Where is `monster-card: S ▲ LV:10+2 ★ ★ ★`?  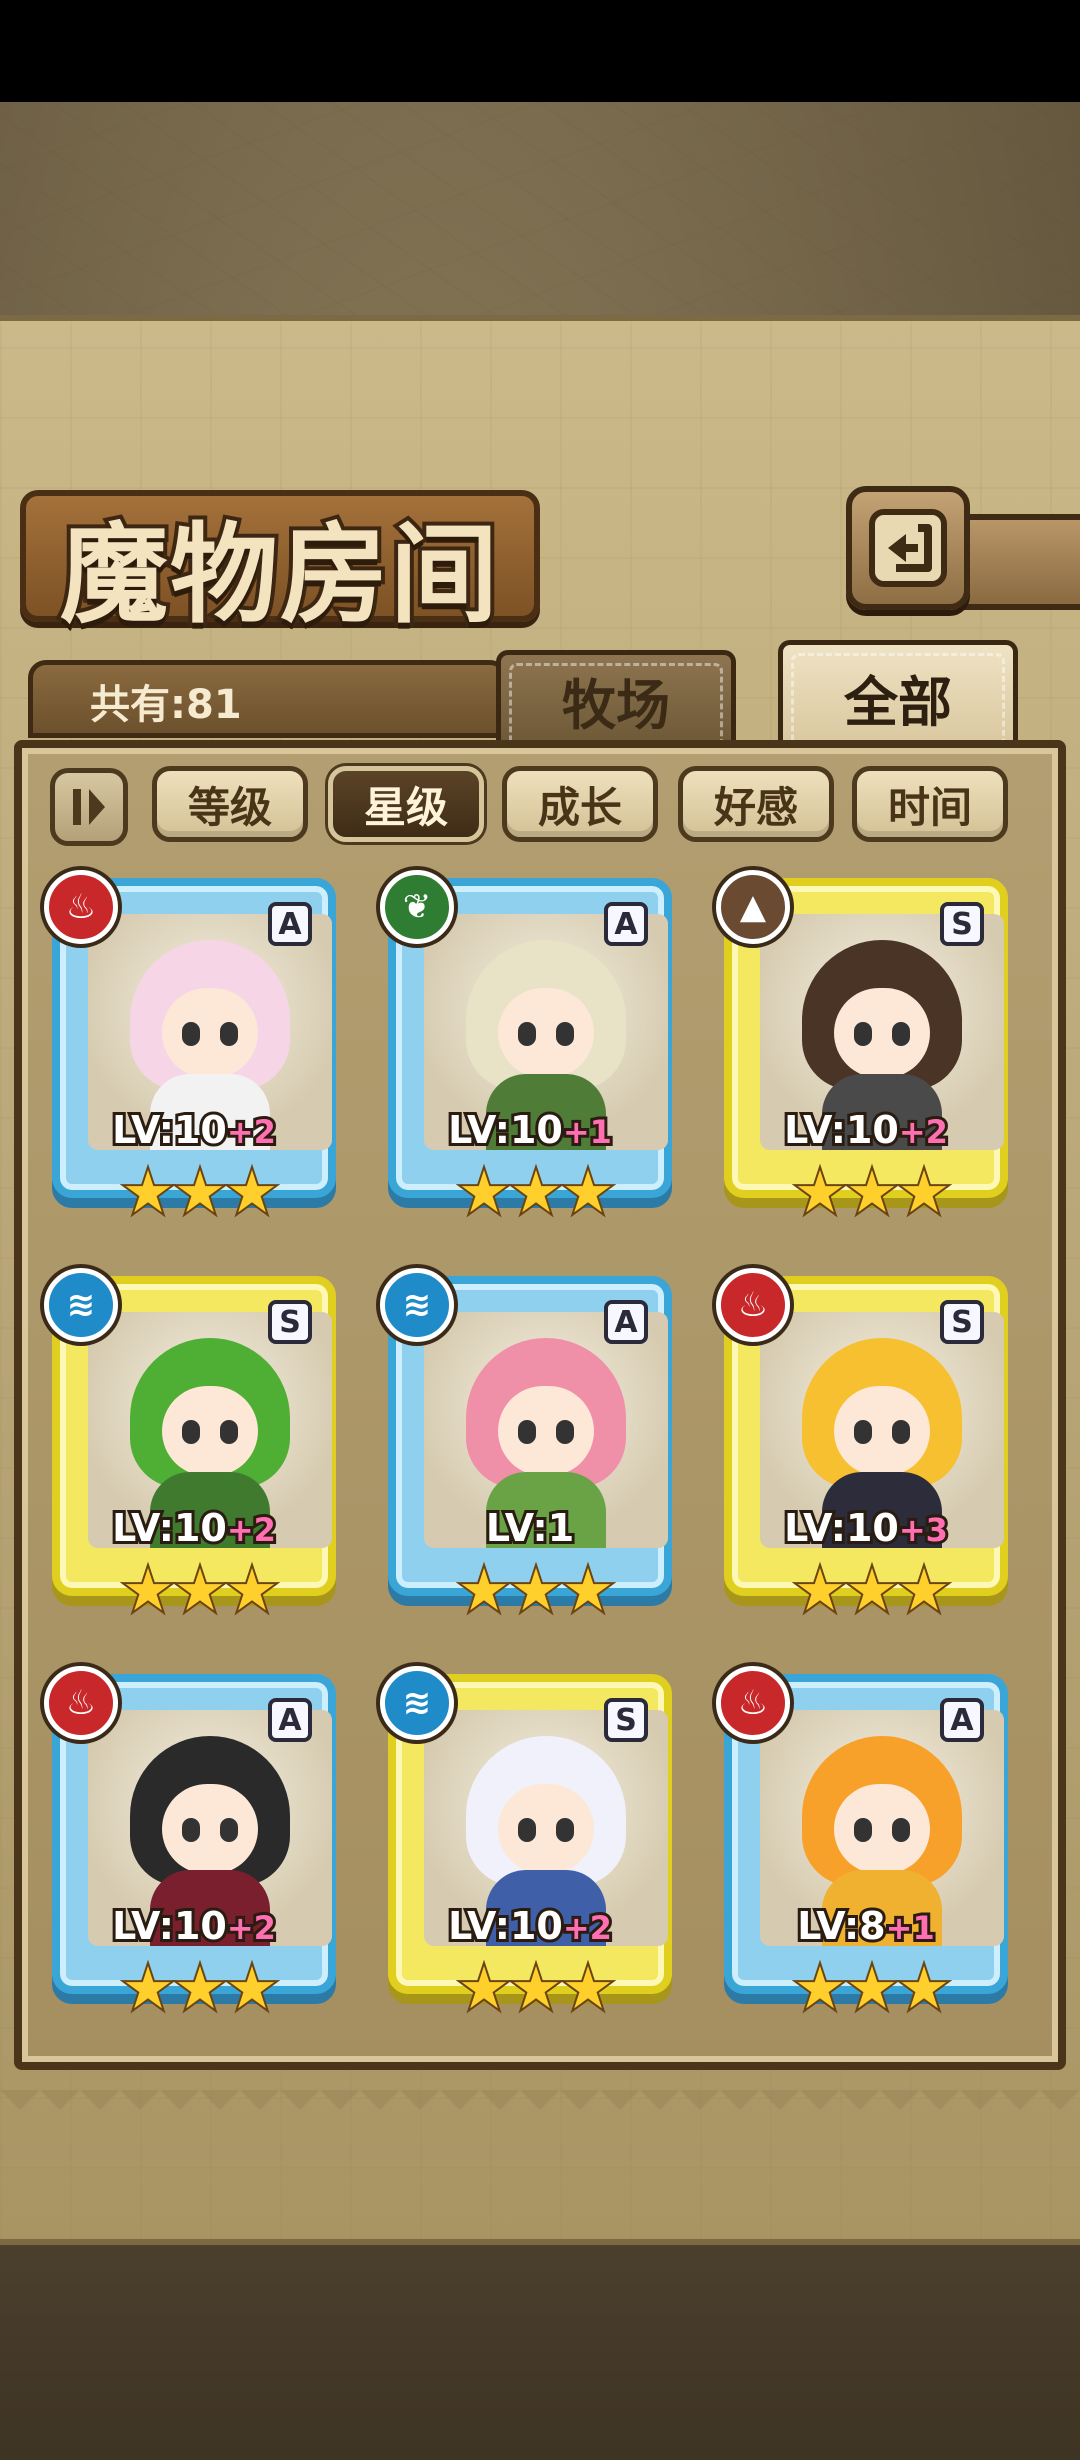
monster-card: S ▲ LV:10+2 ★ ★ ★ is located at coordinates (866, 1055).